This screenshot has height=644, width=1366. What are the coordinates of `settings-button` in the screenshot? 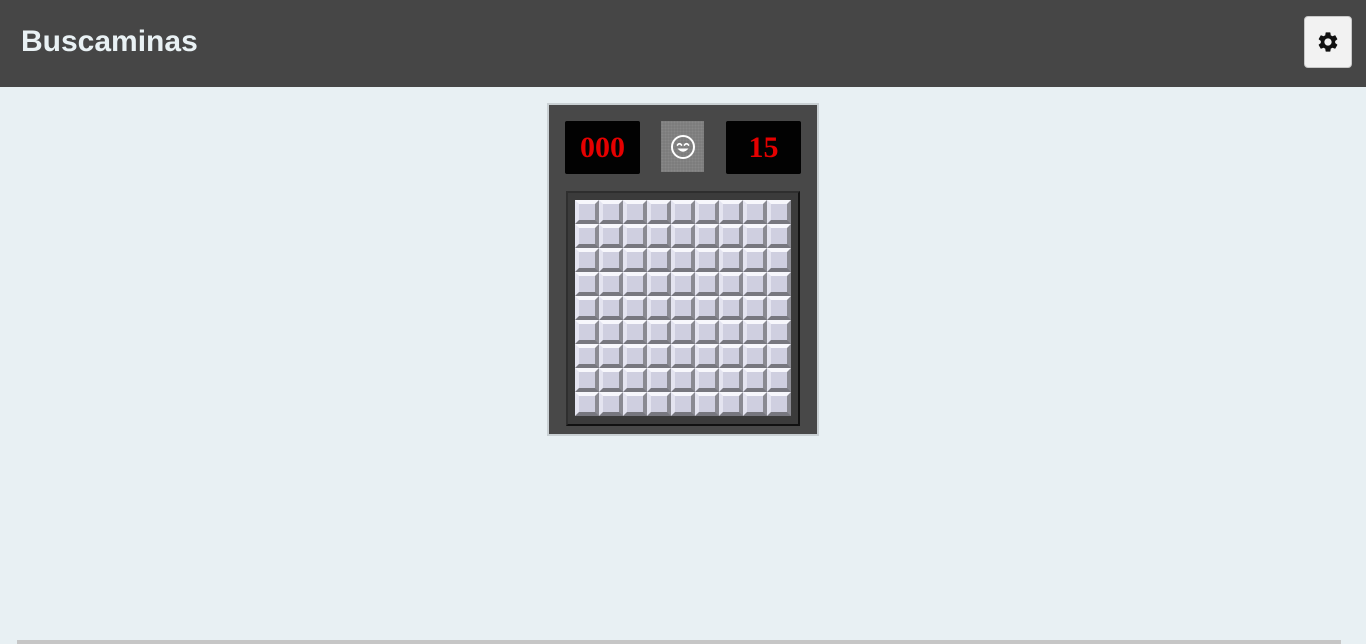 It's located at (1328, 42).